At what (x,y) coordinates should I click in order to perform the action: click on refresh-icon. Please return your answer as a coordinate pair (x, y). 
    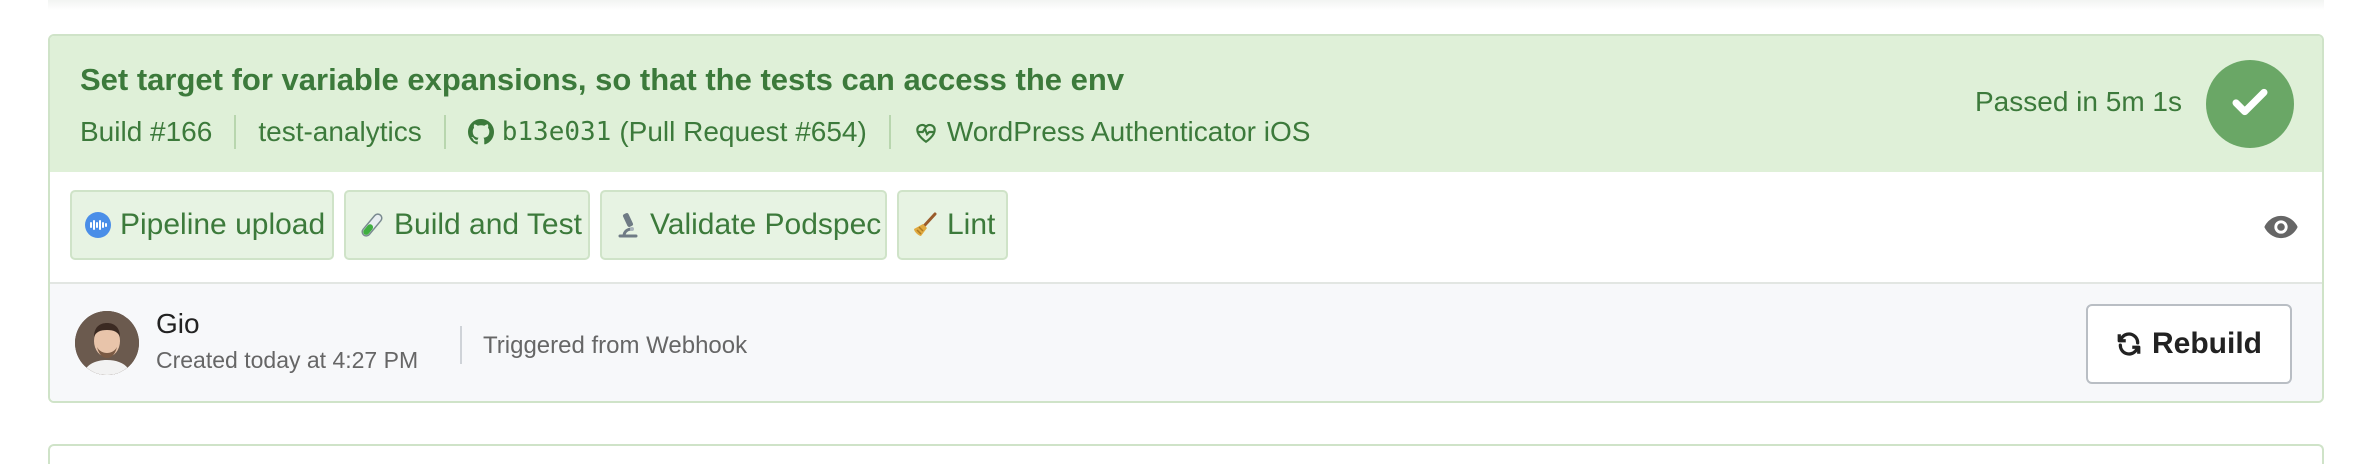
    Looking at the image, I should click on (2129, 344).